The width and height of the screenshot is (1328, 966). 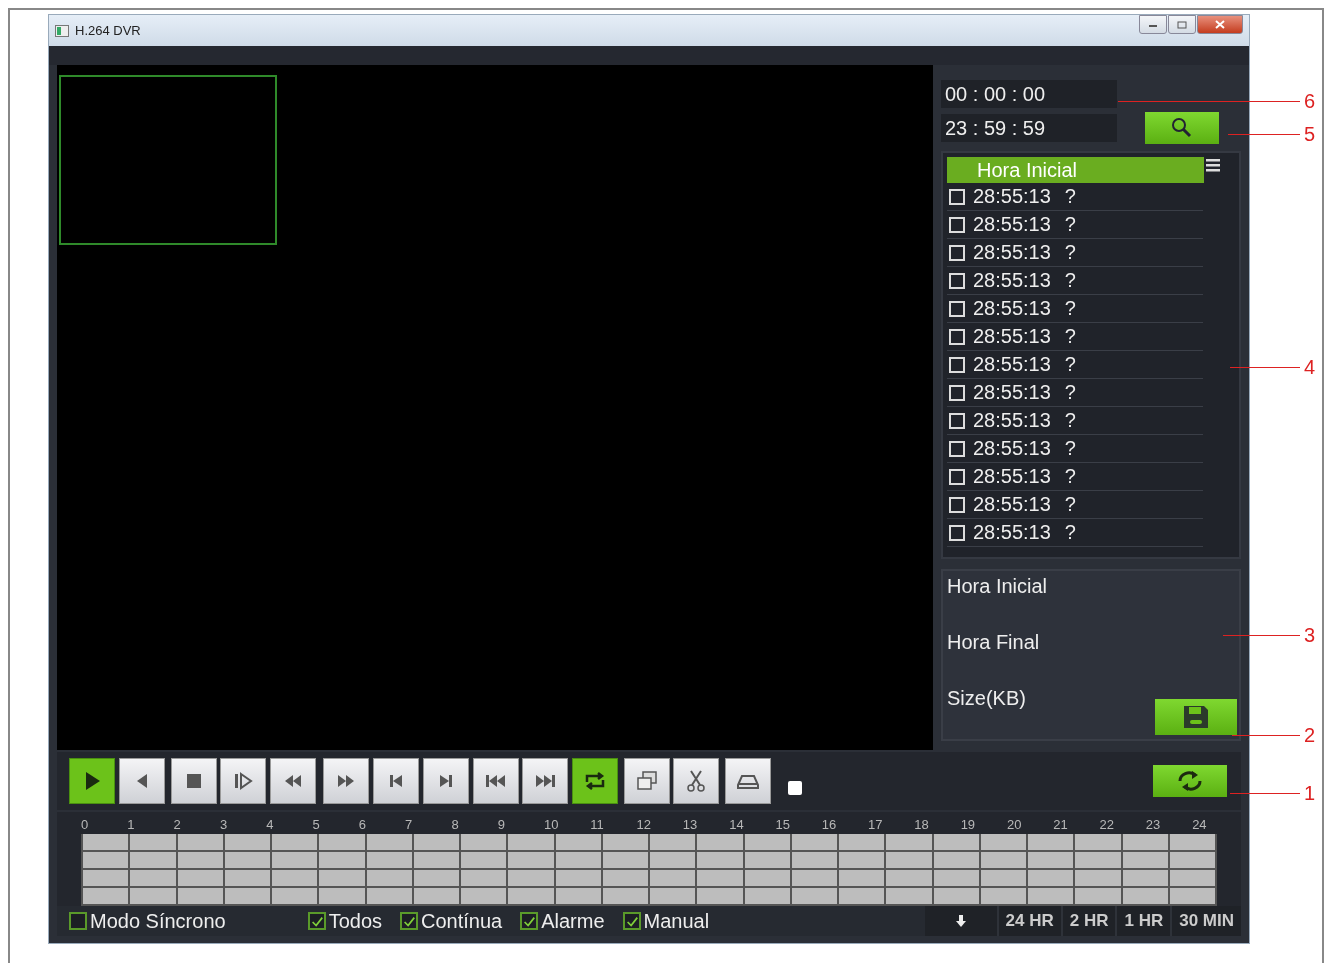 What do you see at coordinates (224, 826) in the screenshot?
I see `hour-label: 3` at bounding box center [224, 826].